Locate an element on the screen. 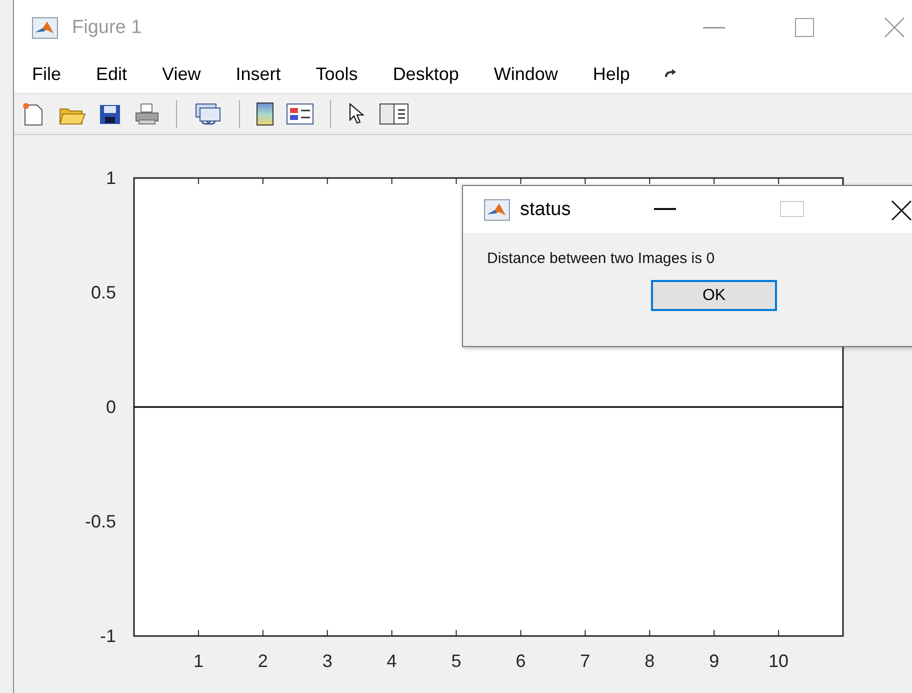 The height and width of the screenshot is (693, 912). y-tick-label: 0.5 is located at coordinates (103, 292).